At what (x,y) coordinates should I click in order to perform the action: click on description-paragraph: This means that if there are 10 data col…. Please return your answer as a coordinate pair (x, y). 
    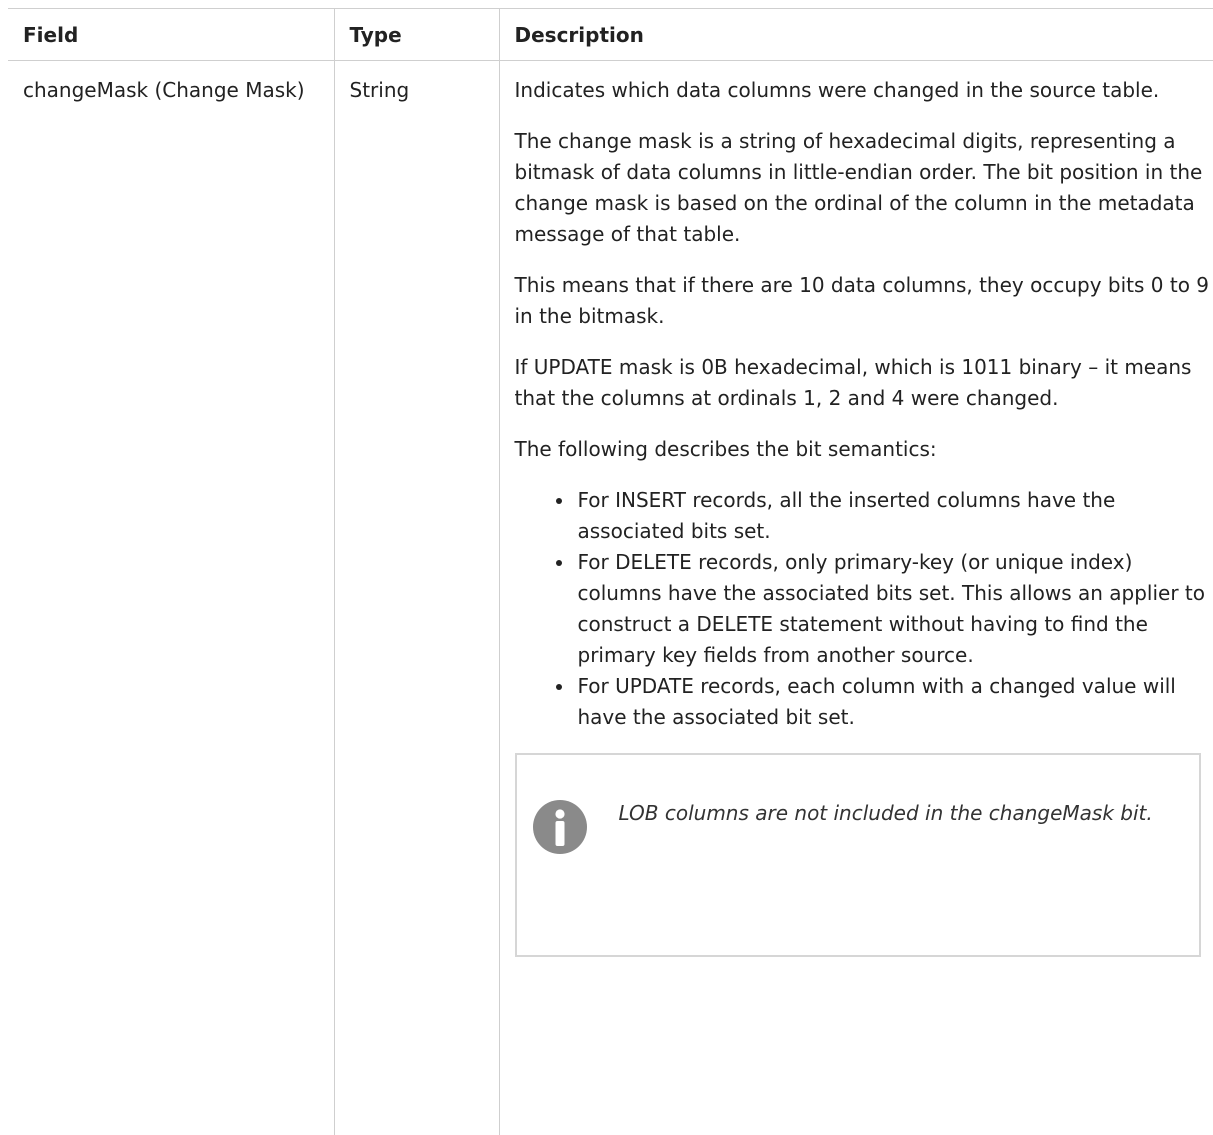
    Looking at the image, I should click on (864, 301).